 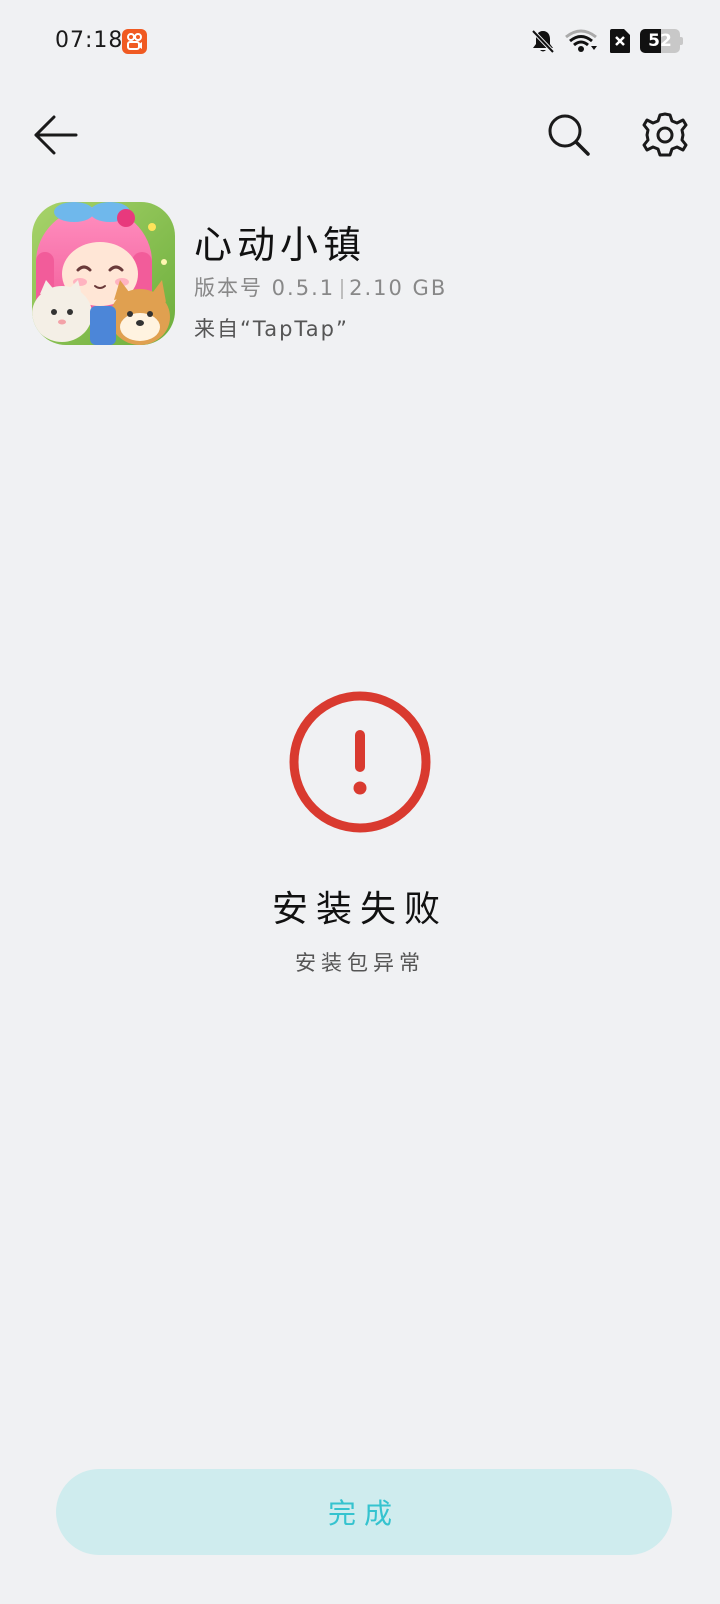 What do you see at coordinates (620, 43) in the screenshot?
I see `sim-blocked-icon` at bounding box center [620, 43].